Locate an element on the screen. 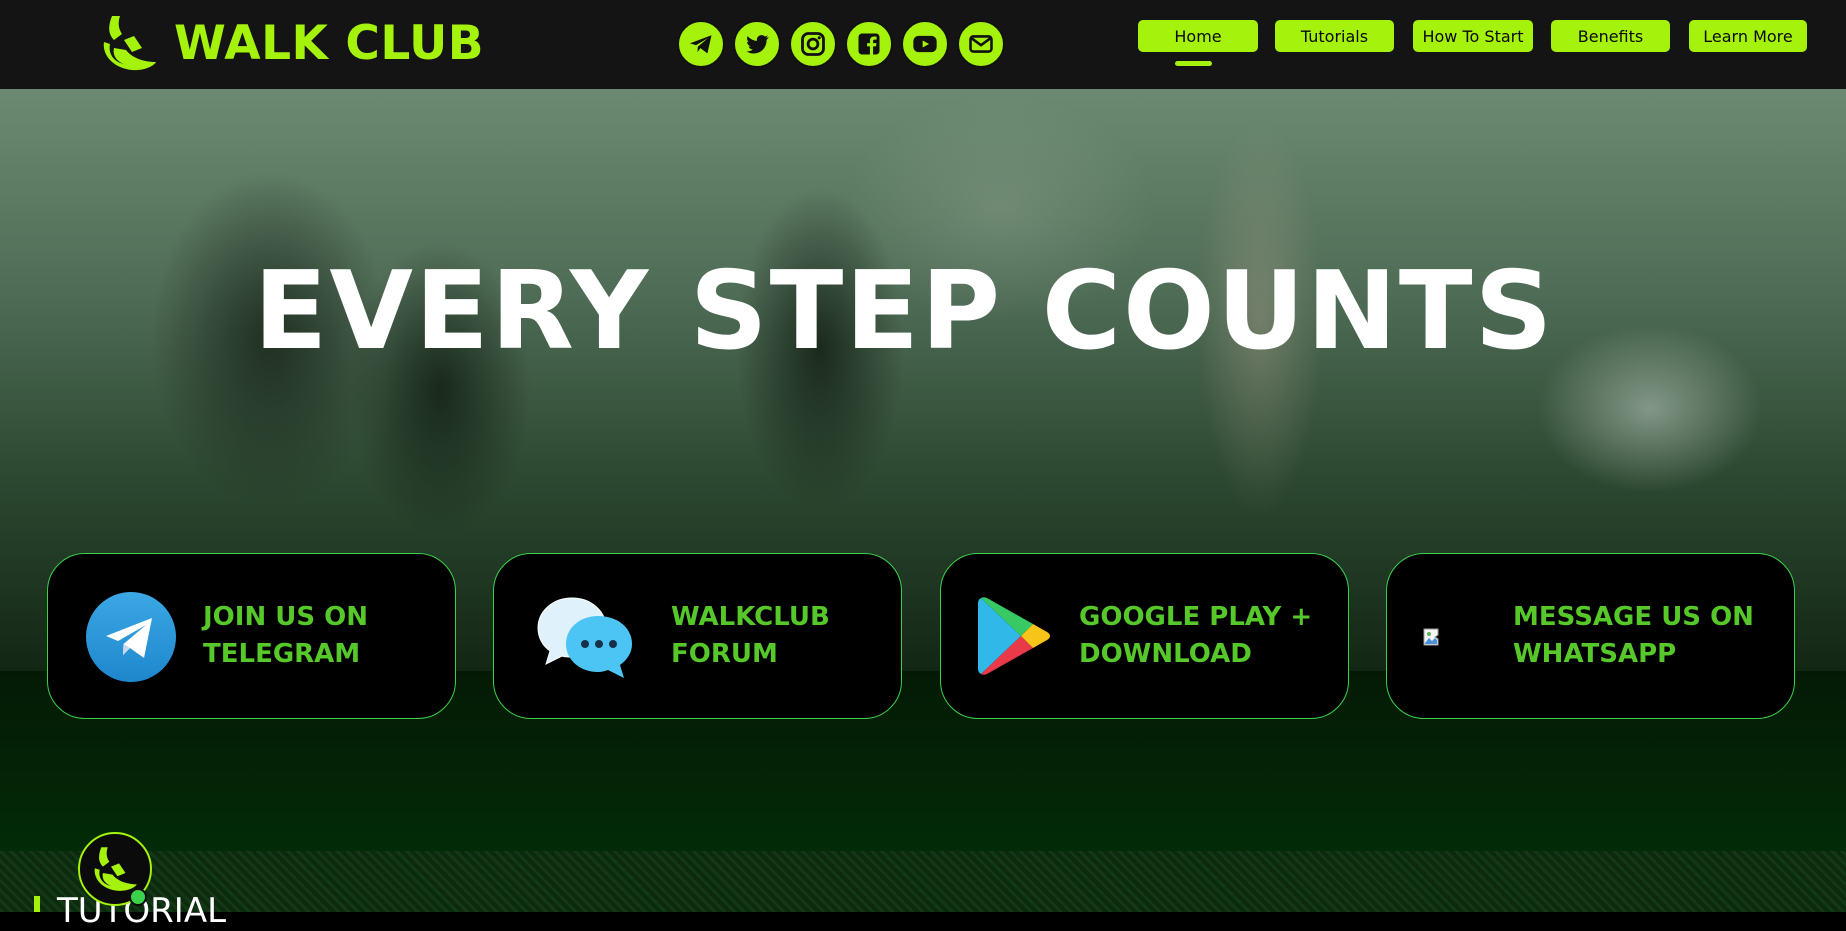  card-forum: WALKCLUB FORUM is located at coordinates (697, 636).